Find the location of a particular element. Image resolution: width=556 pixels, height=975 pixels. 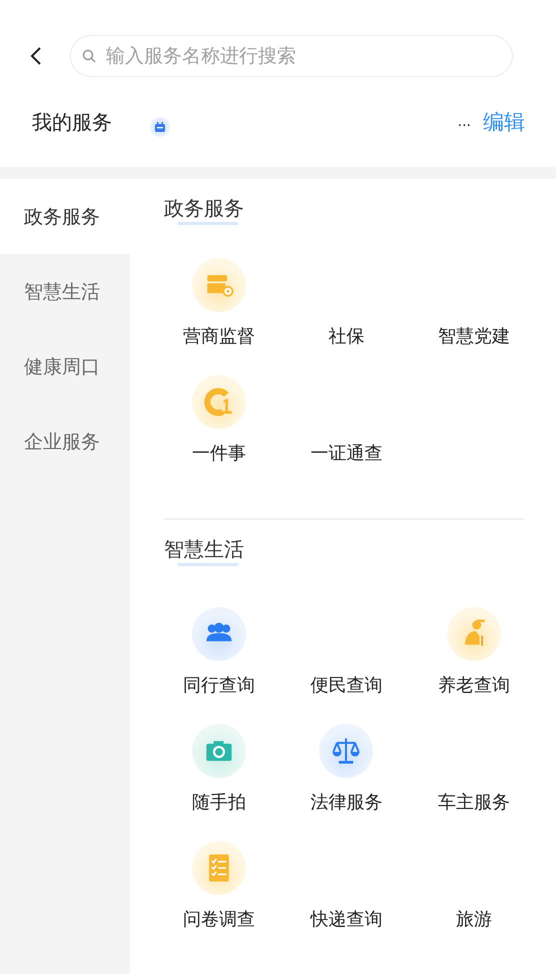

sidebar-item: 健康周口 is located at coordinates (65, 366).